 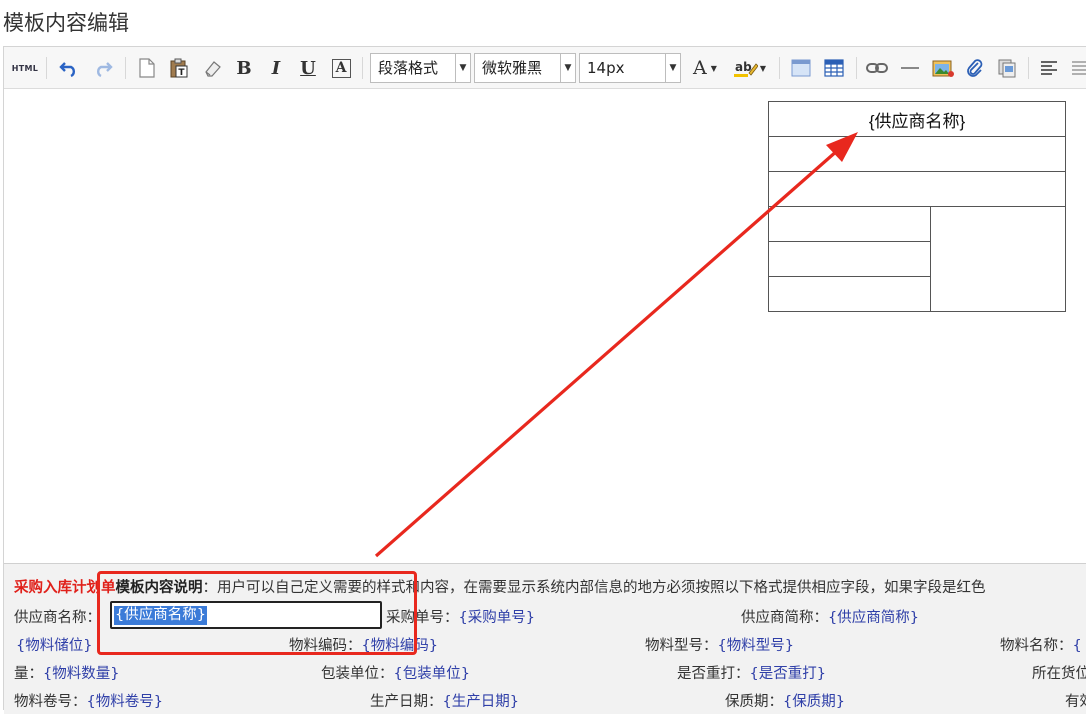 I want to click on field-purchase-no: 采购单号：{采购单号}, so click(x=460, y=616).